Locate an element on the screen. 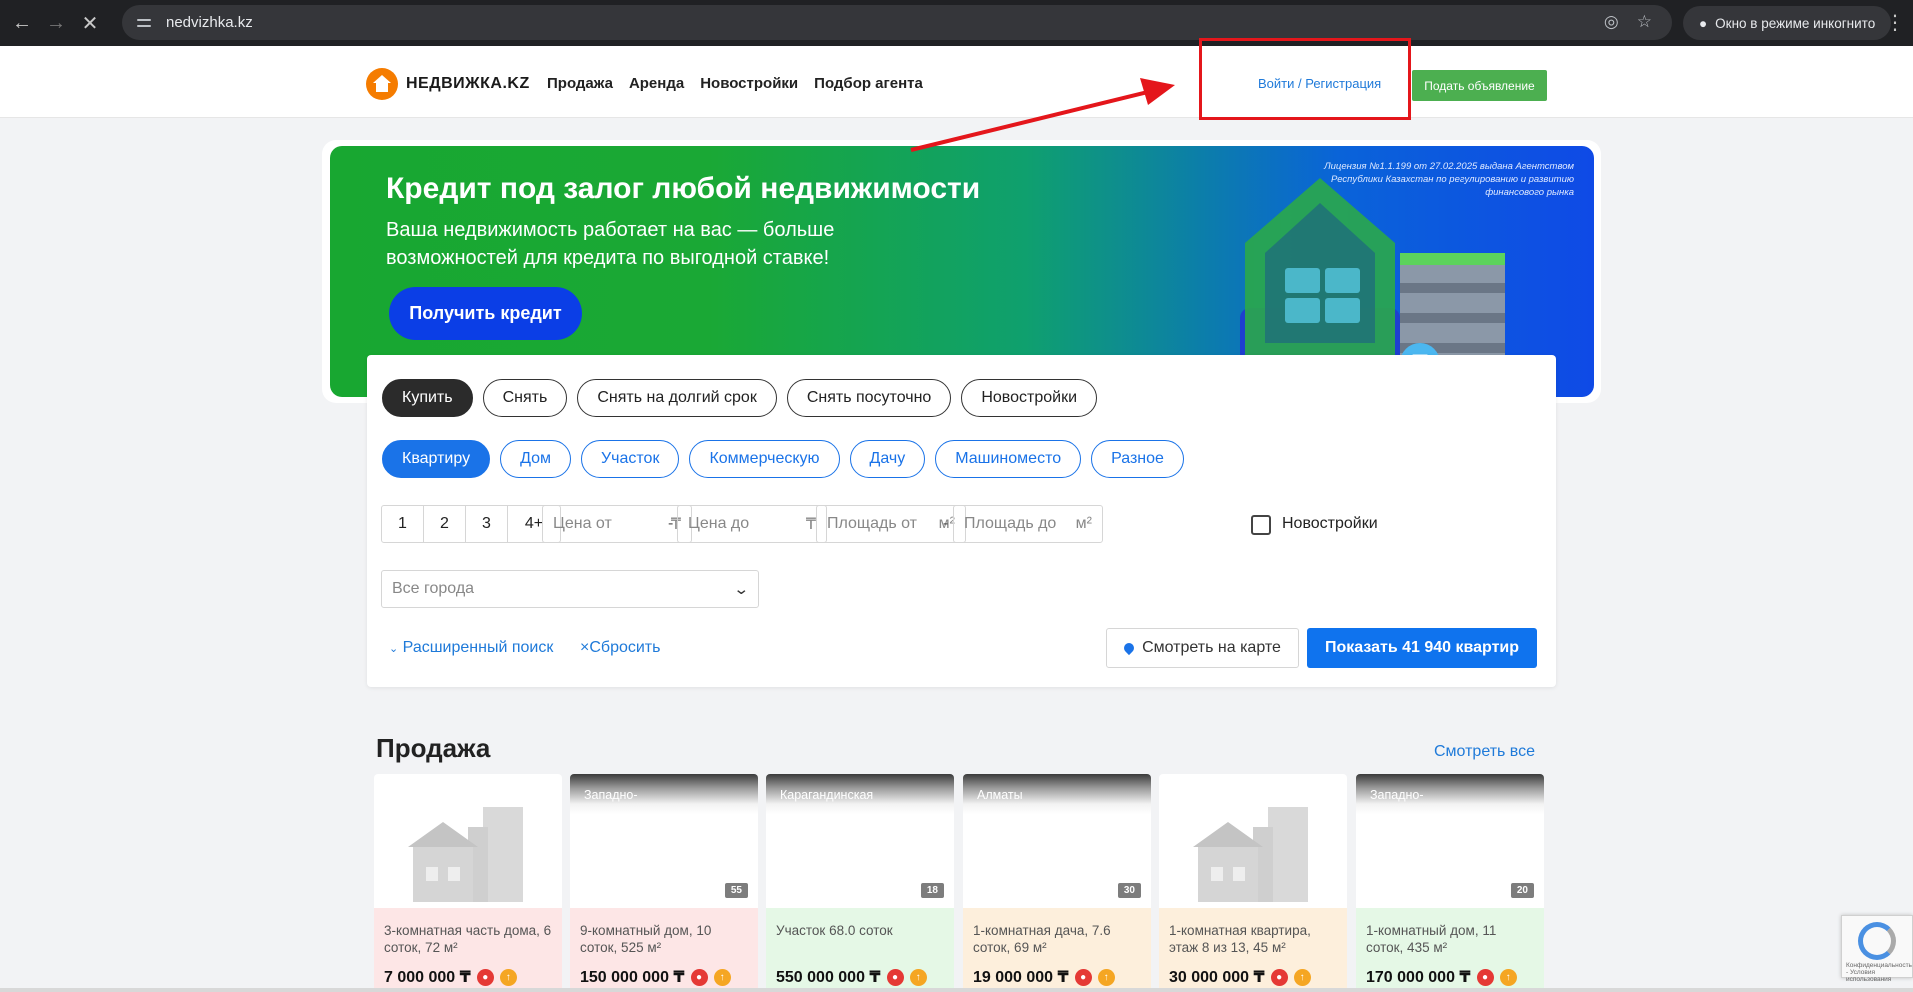  rooms-selector: 1 2 3 4+ is located at coordinates (471, 524).